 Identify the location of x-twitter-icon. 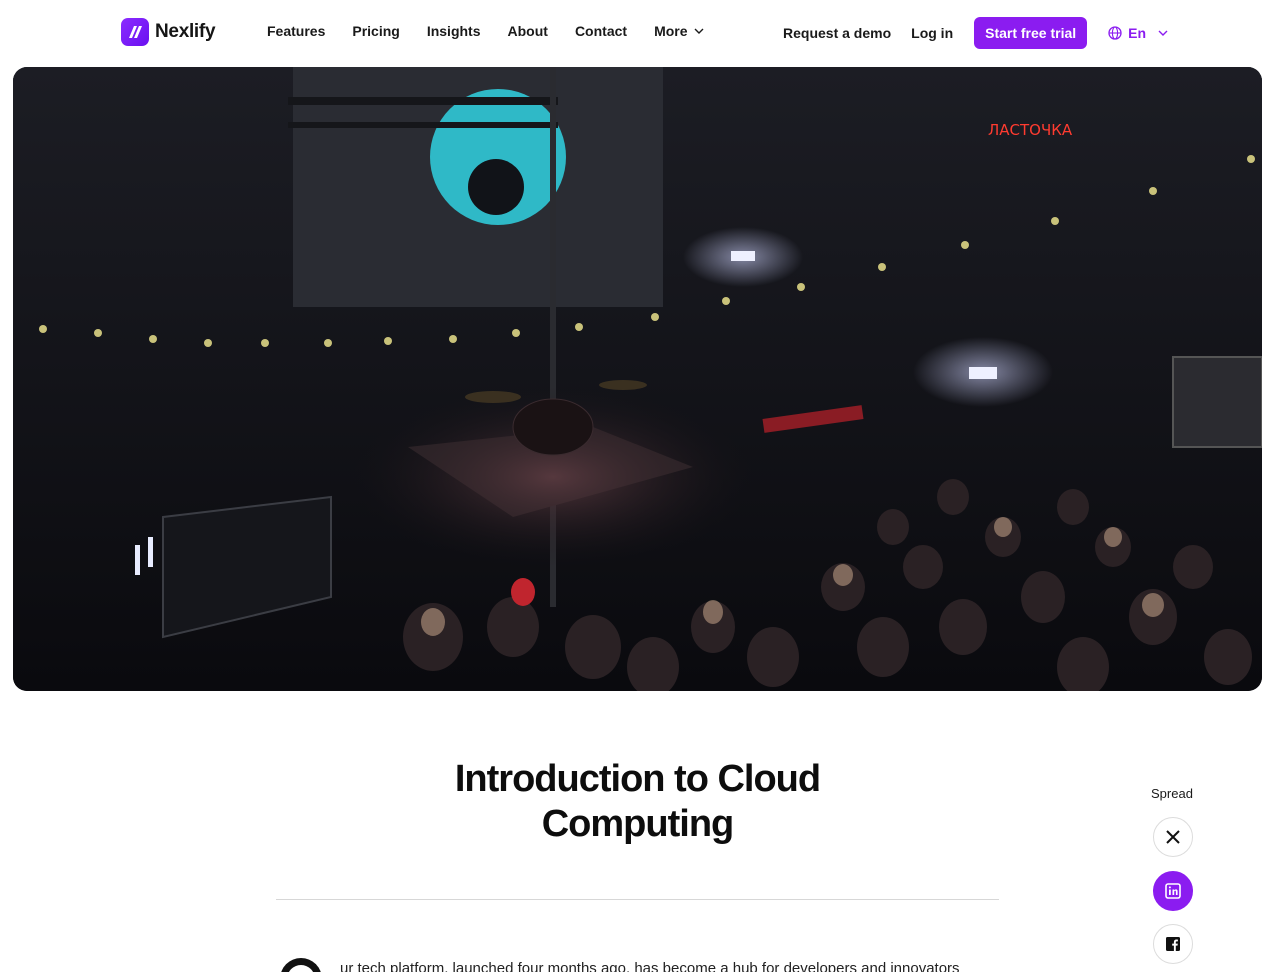
(1173, 837).